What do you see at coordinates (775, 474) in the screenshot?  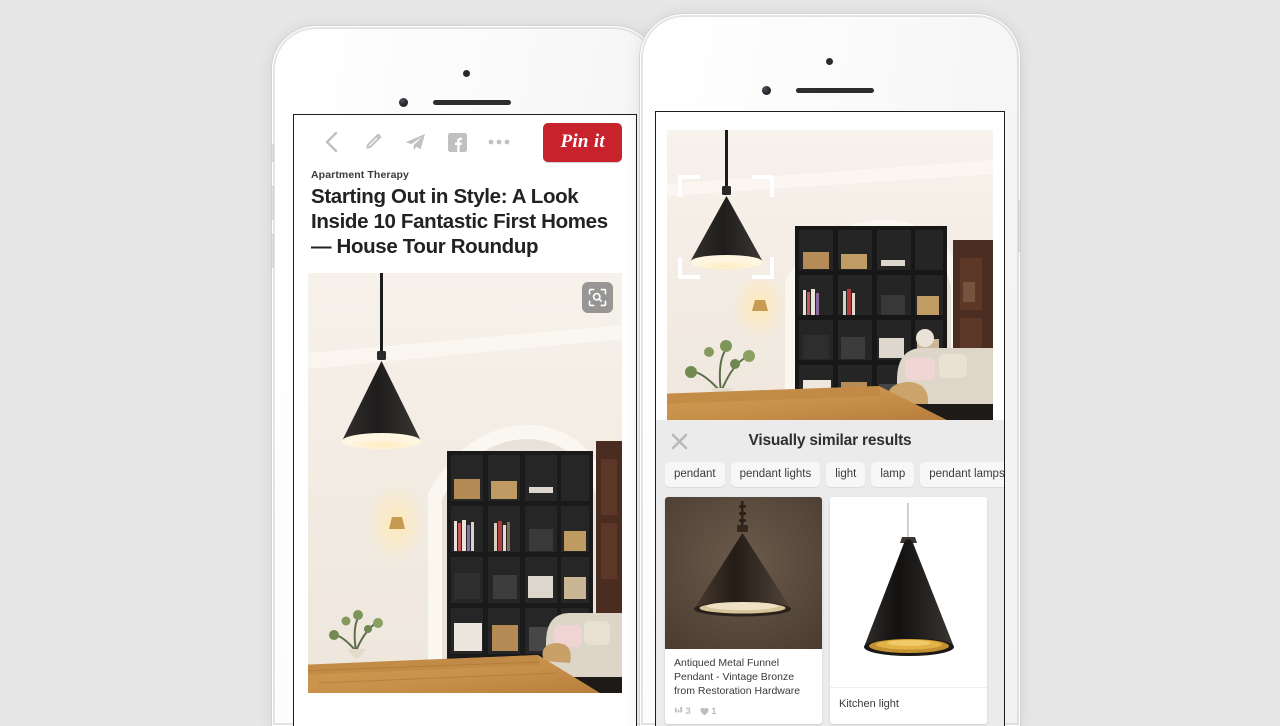 I see `tag-chip: pendant lights` at bounding box center [775, 474].